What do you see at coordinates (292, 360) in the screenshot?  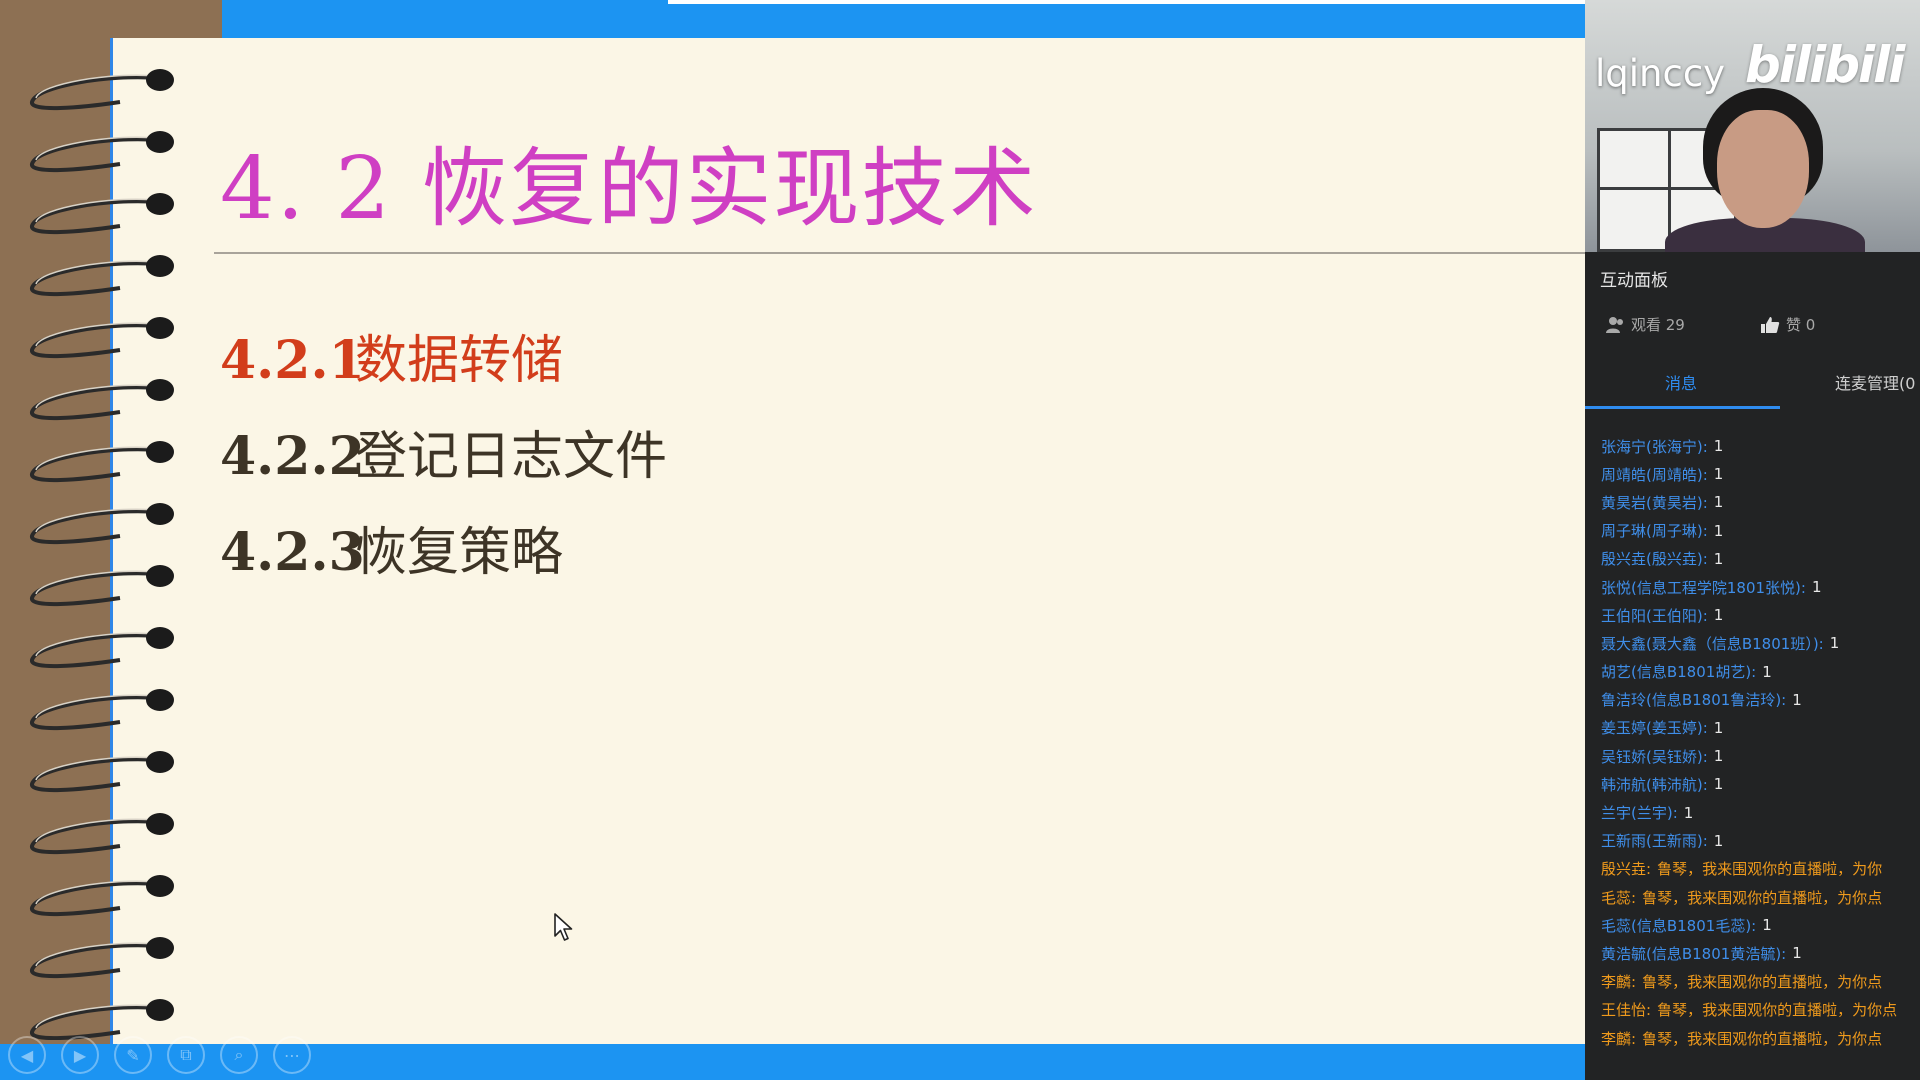 I see `toc-item-number: 4.2.1` at bounding box center [292, 360].